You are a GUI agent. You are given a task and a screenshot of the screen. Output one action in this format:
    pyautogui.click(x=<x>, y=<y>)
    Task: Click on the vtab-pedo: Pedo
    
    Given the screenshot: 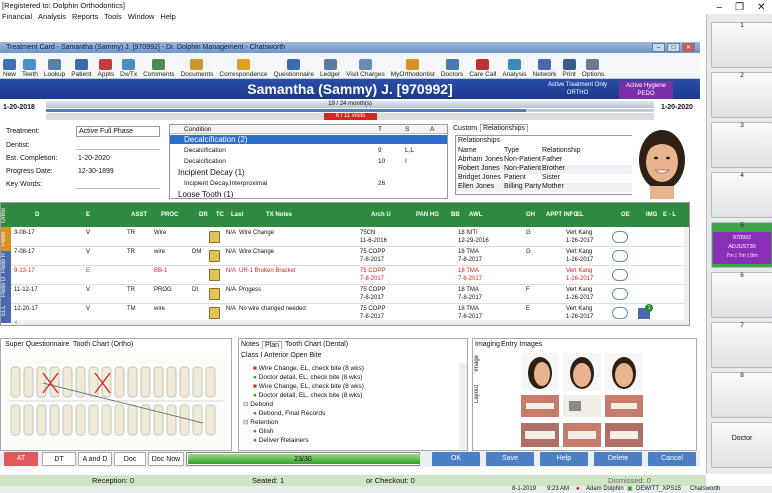 What is the action you would take?
    pyautogui.click(x=6, y=239)
    